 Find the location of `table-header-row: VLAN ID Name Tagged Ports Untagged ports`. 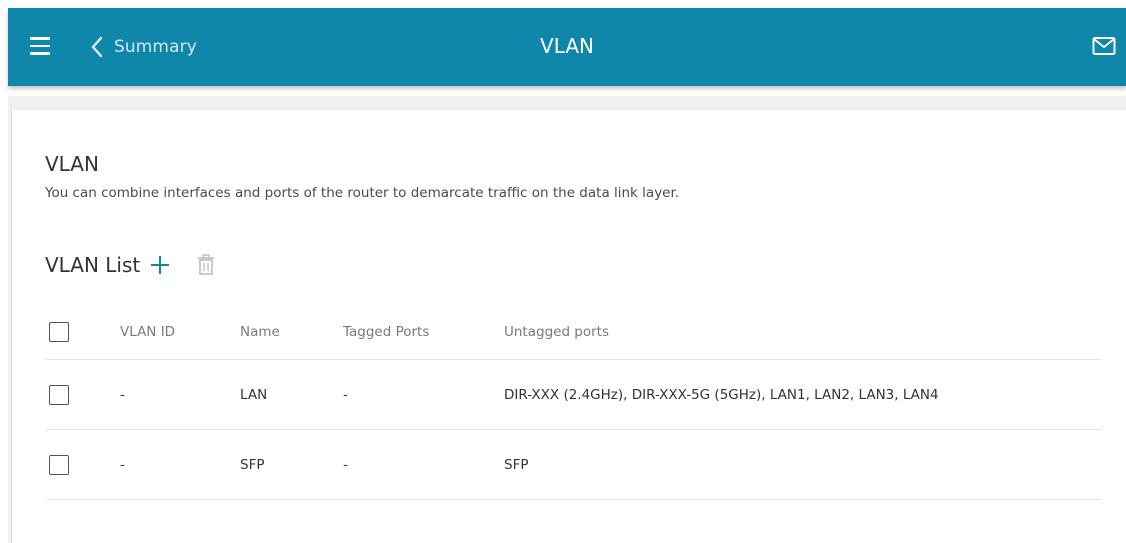

table-header-row: VLAN ID Name Tagged Ports Untagged ports is located at coordinates (573, 332).